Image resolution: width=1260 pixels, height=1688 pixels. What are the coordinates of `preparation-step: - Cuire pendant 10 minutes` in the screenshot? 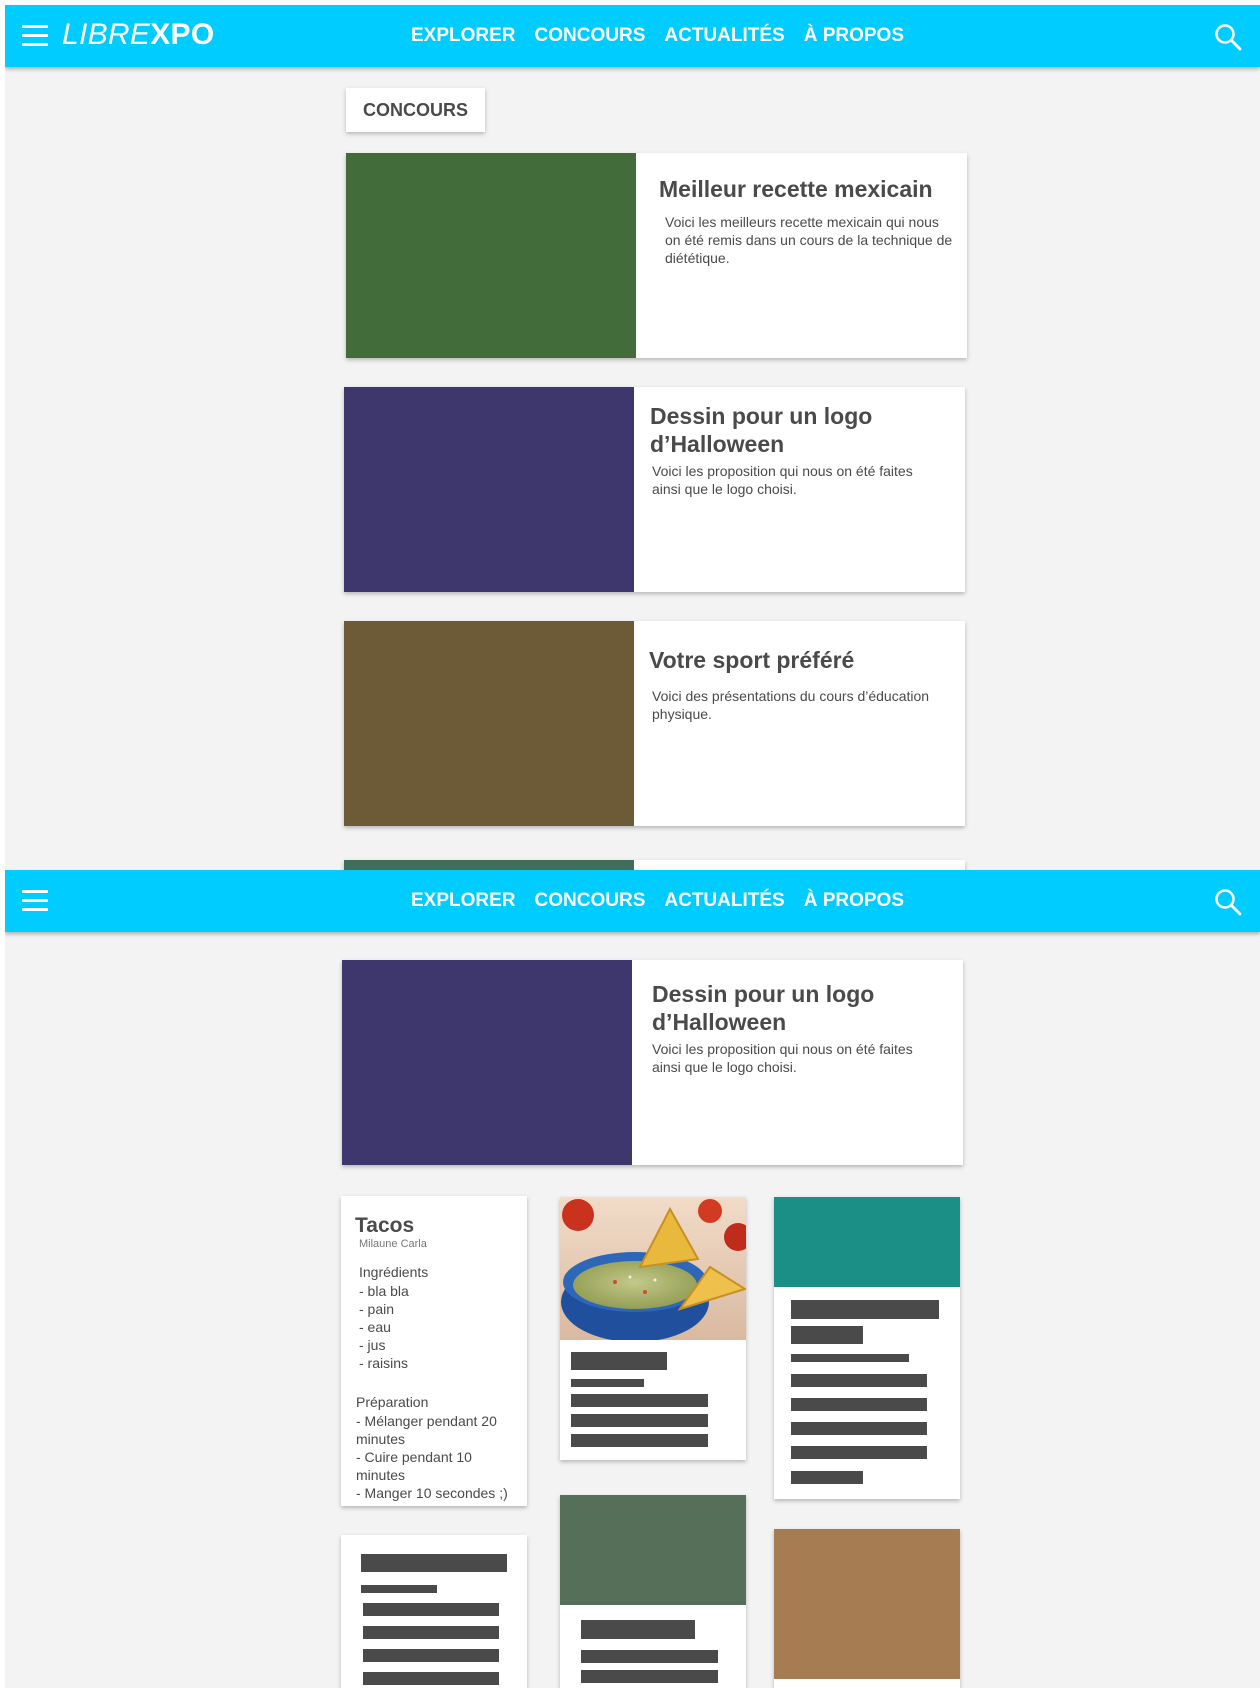 It's located at (414, 1466).